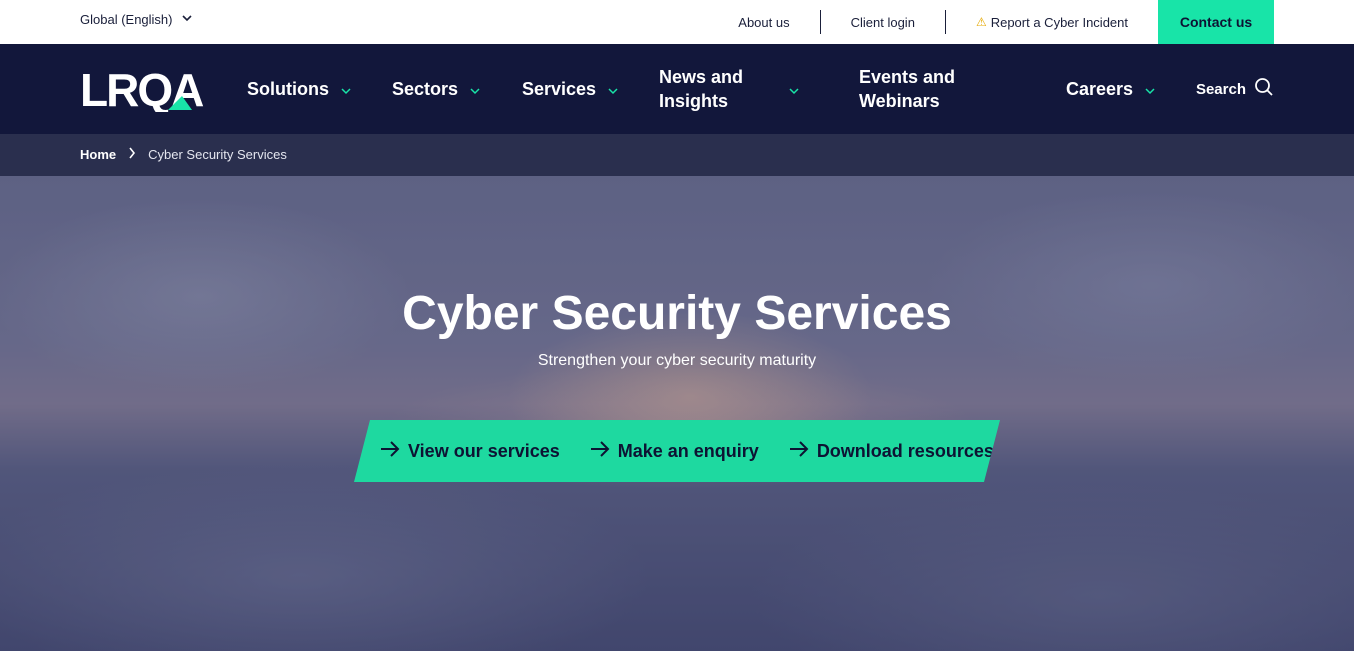  Describe the element at coordinates (150, 90) in the screenshot. I see `lrqa-logo: LRQA` at that location.